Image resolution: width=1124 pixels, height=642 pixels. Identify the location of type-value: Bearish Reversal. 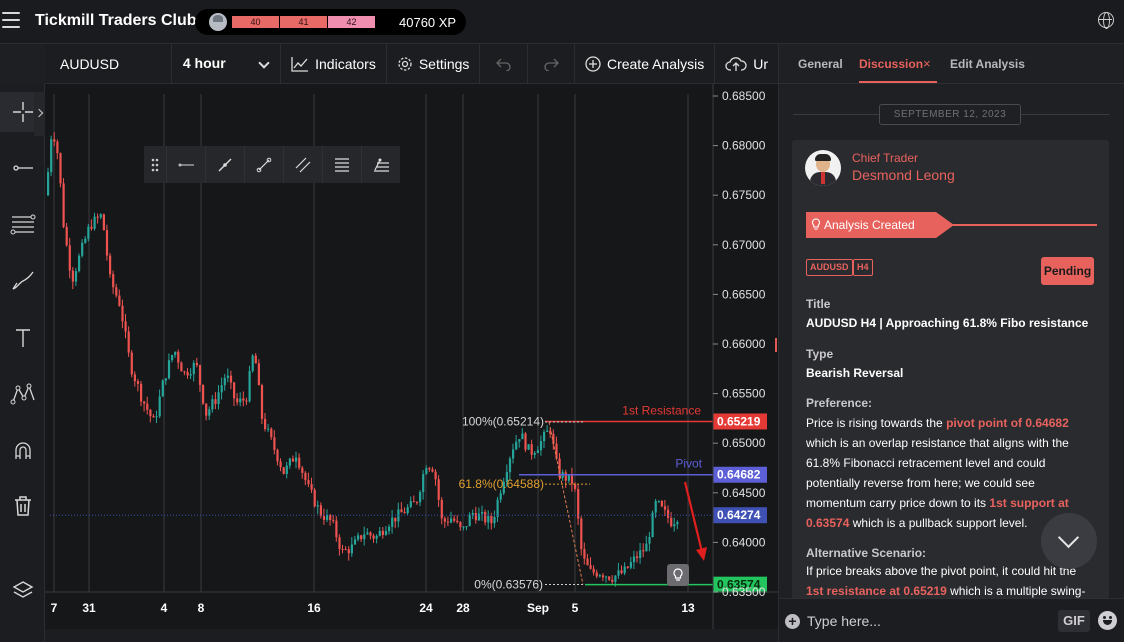
(855, 373).